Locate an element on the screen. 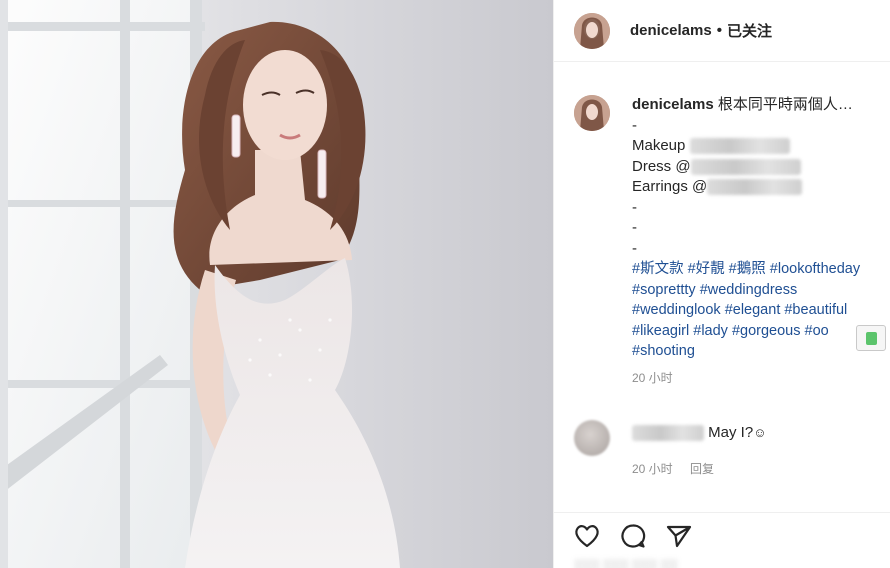 This screenshot has width=890, height=568. username-link: denicelams is located at coordinates (671, 30).